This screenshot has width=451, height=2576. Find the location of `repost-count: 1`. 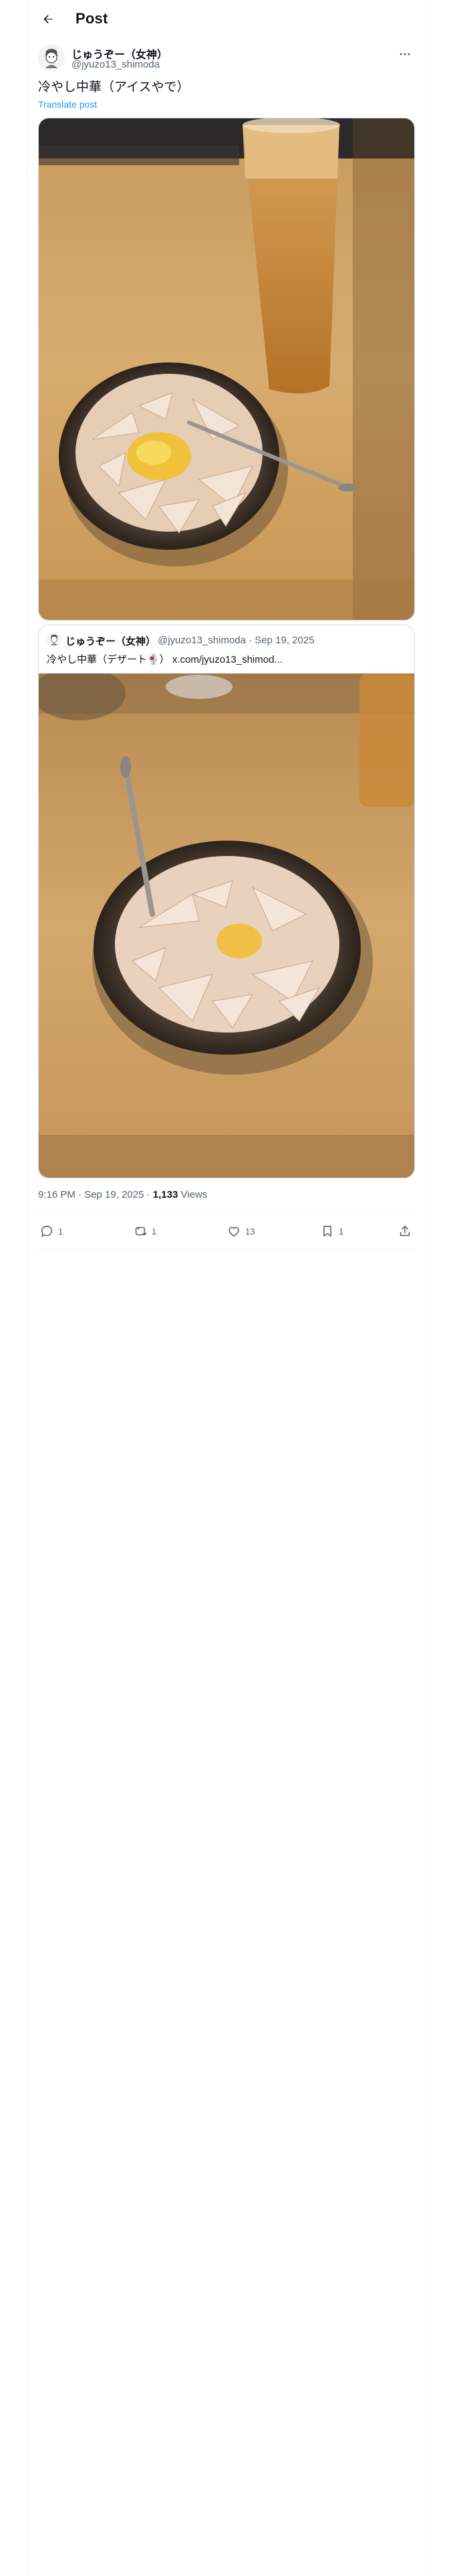

repost-count: 1 is located at coordinates (154, 1231).